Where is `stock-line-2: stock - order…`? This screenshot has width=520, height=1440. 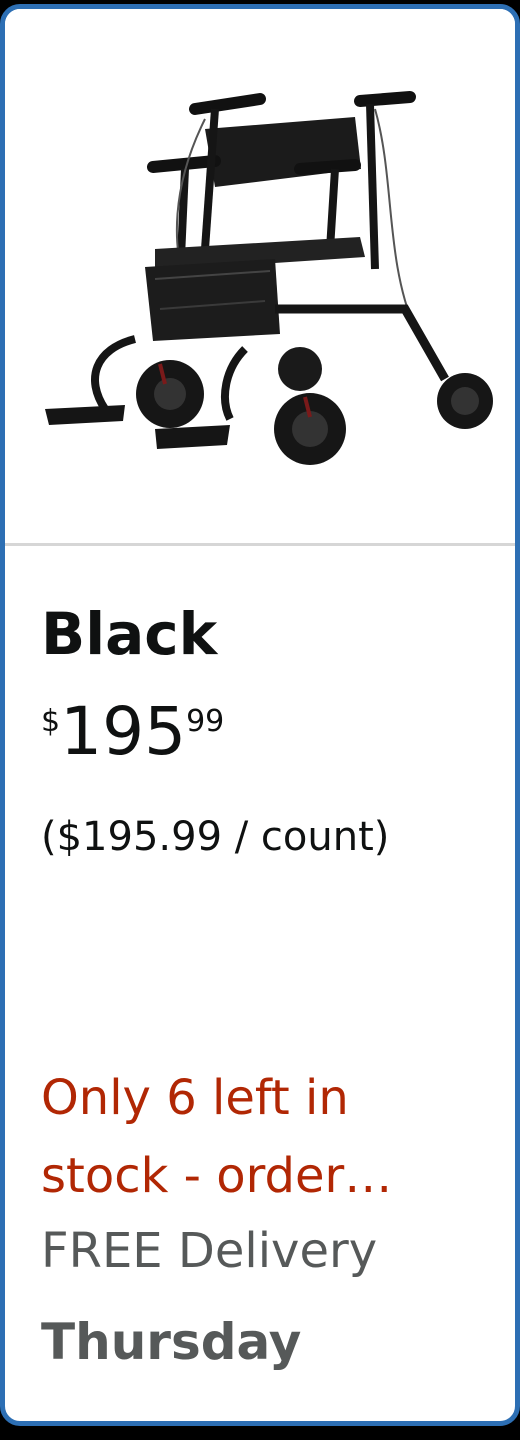 stock-line-2: stock - order… is located at coordinates (217, 1176).